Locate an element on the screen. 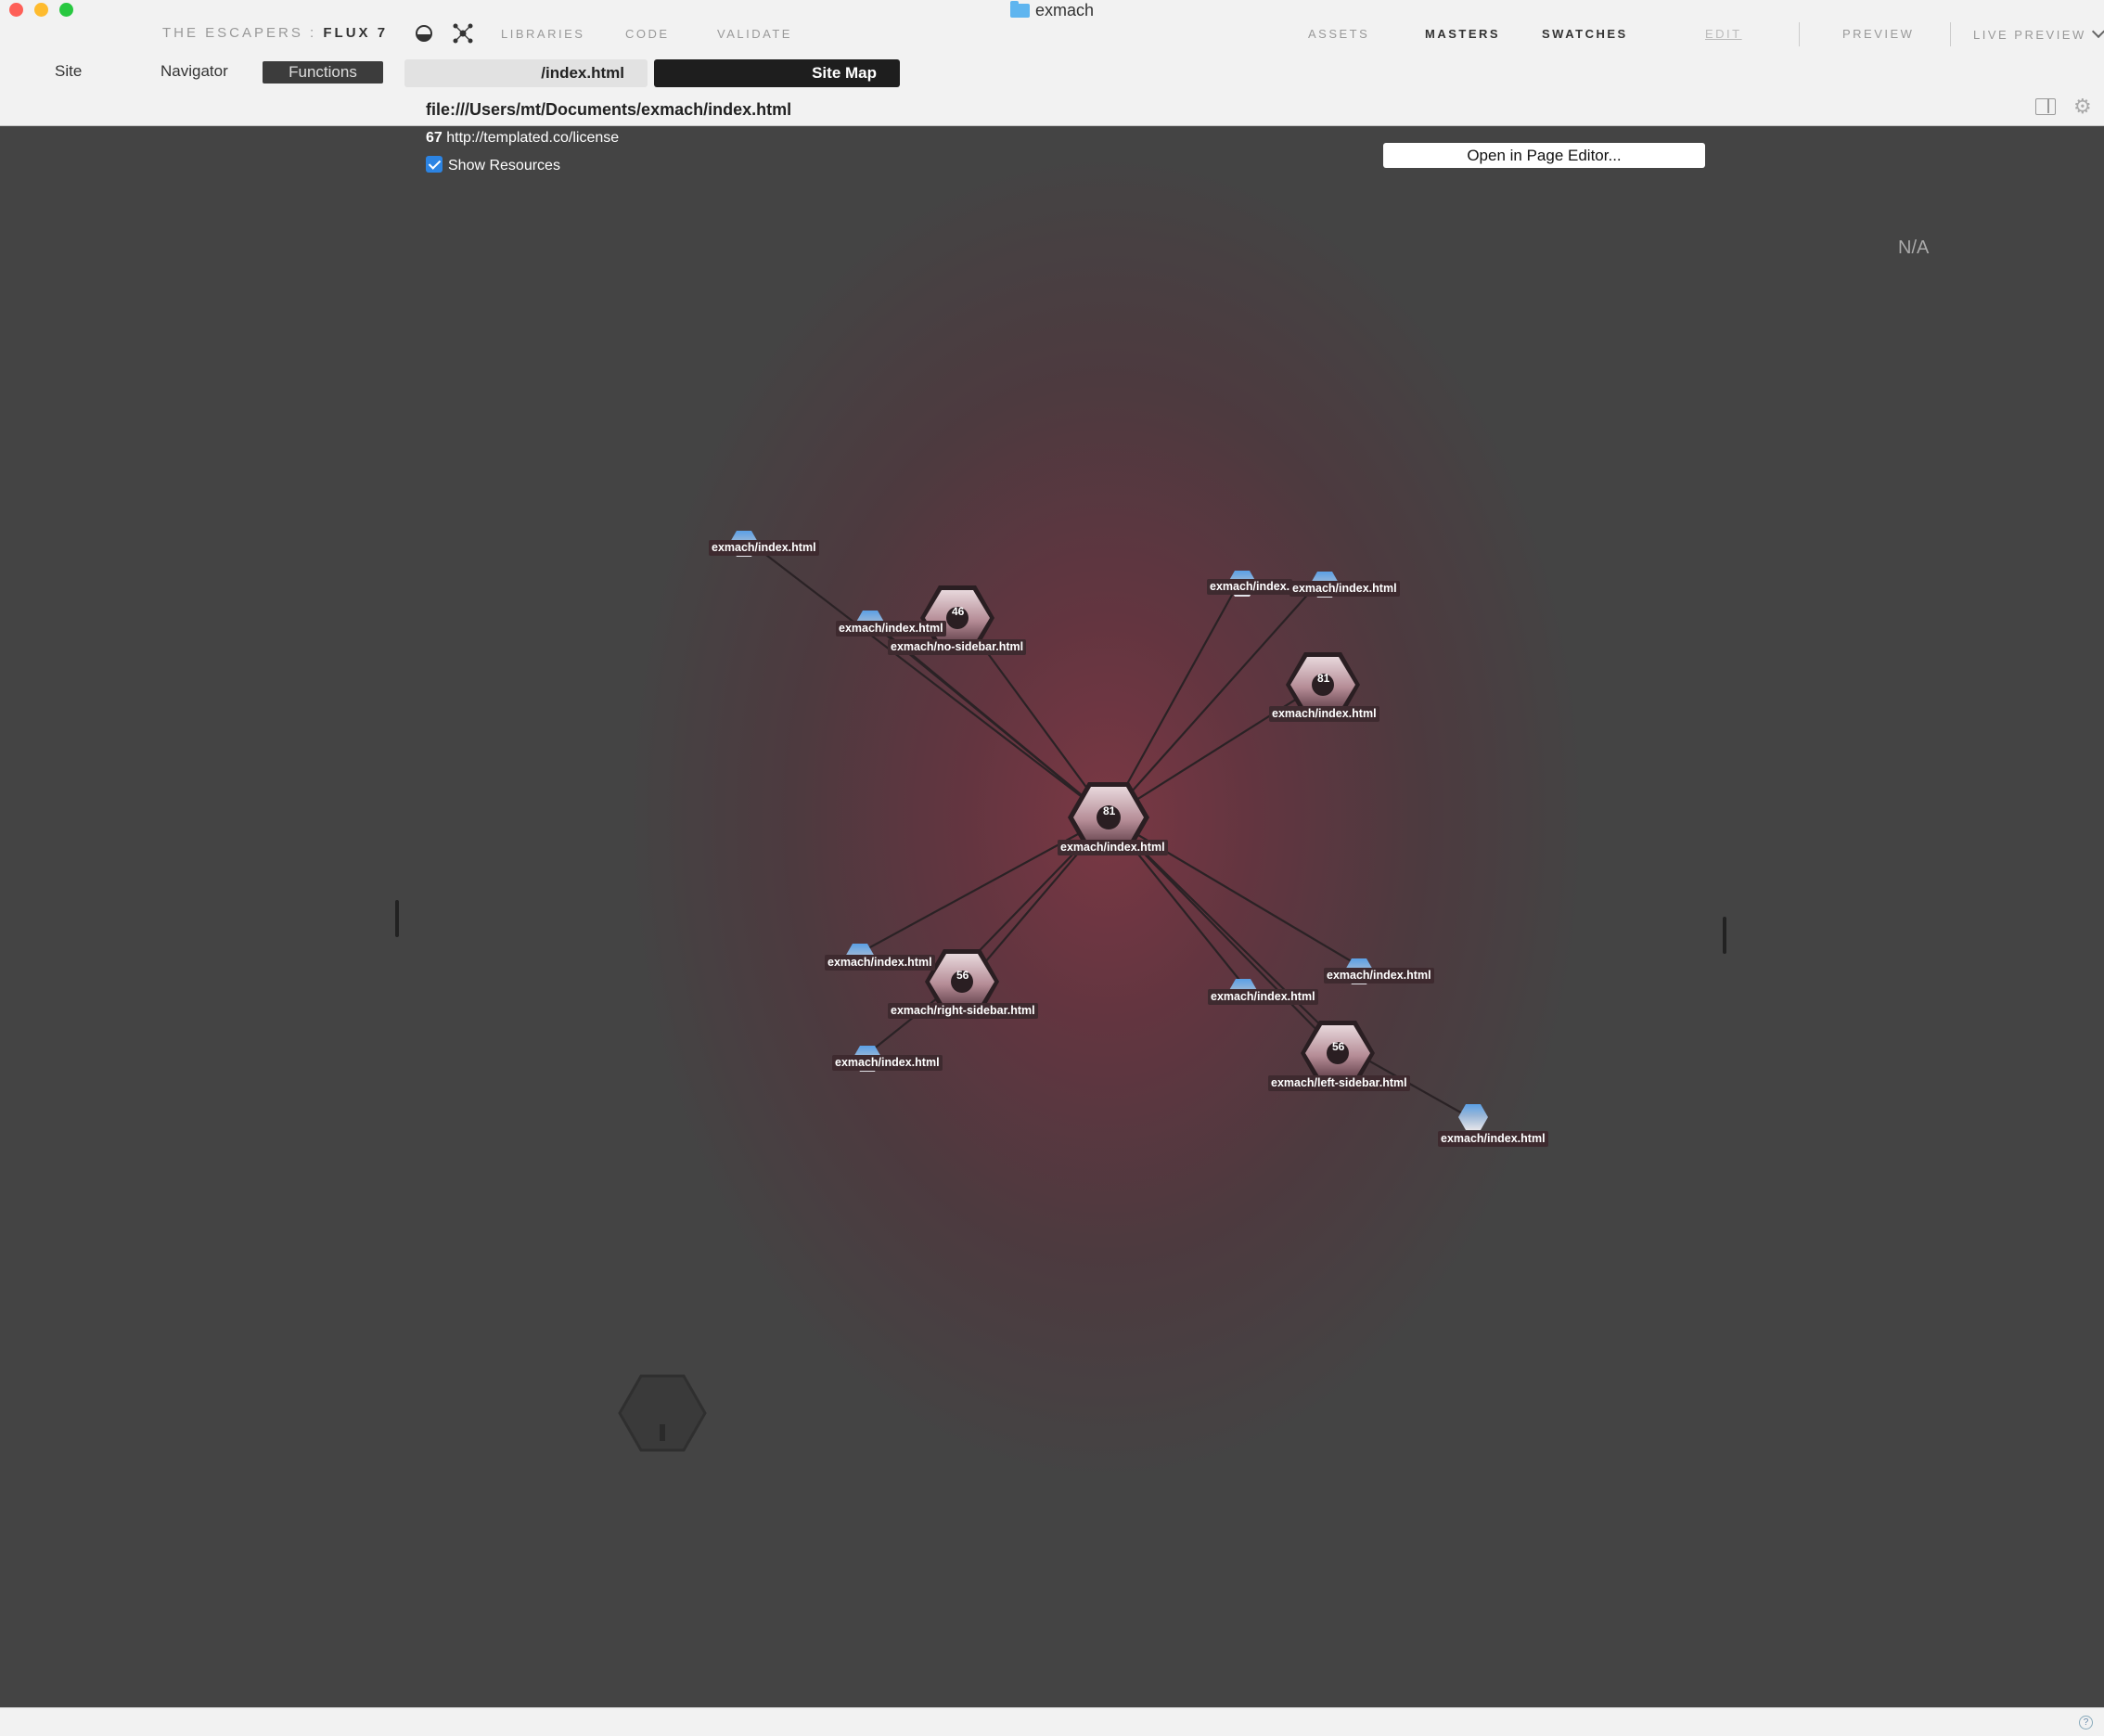 This screenshot has height=1736, width=2104. folder-icon is located at coordinates (1019, 9).